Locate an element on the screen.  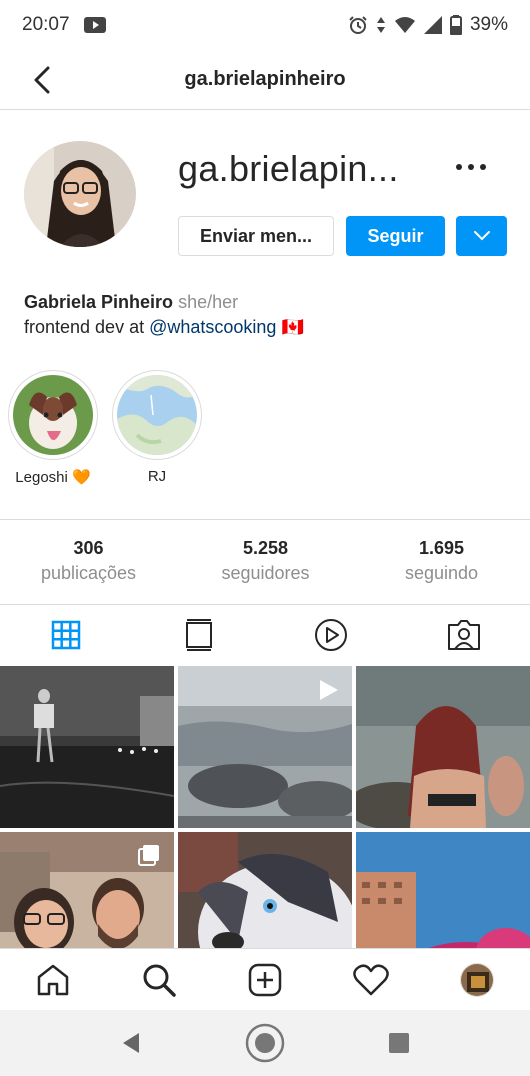
highlight-label: RJ is located at coordinates (157, 476).